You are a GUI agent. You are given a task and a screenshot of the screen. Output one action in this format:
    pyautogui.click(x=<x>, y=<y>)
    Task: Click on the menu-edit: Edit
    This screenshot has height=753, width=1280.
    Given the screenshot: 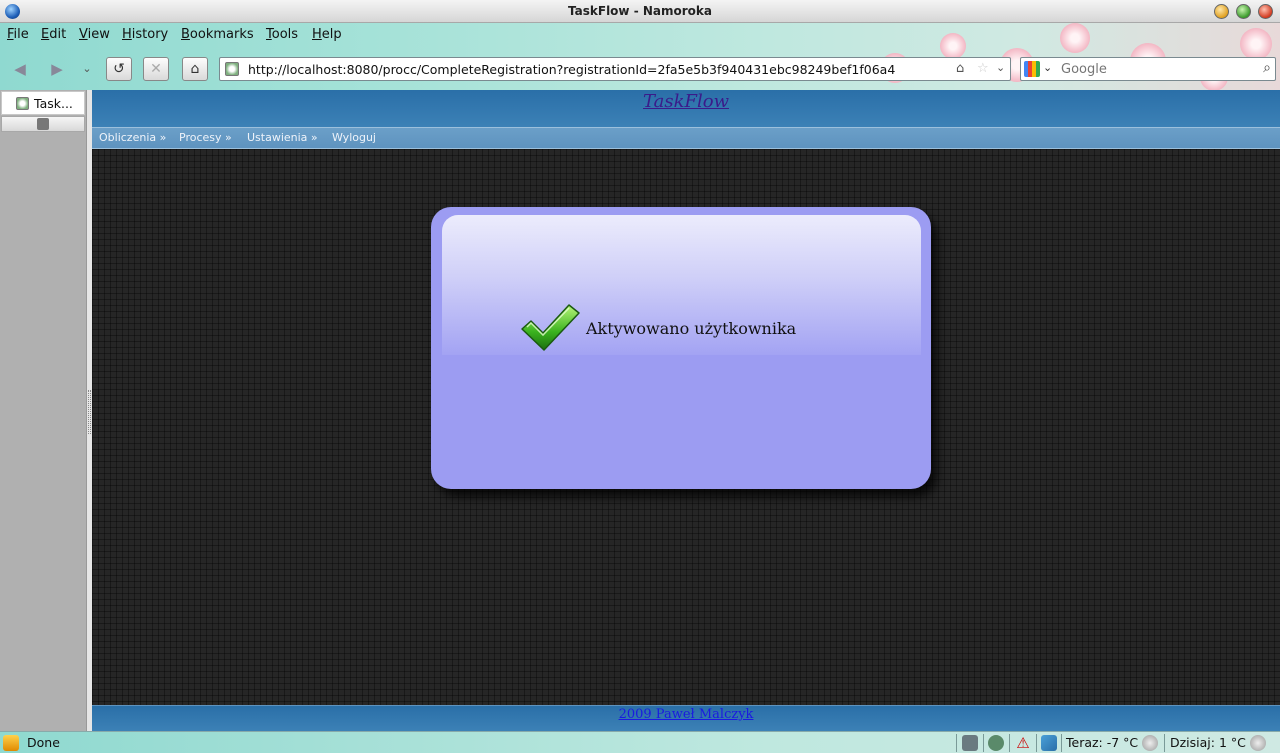 What is the action you would take?
    pyautogui.click(x=53, y=34)
    